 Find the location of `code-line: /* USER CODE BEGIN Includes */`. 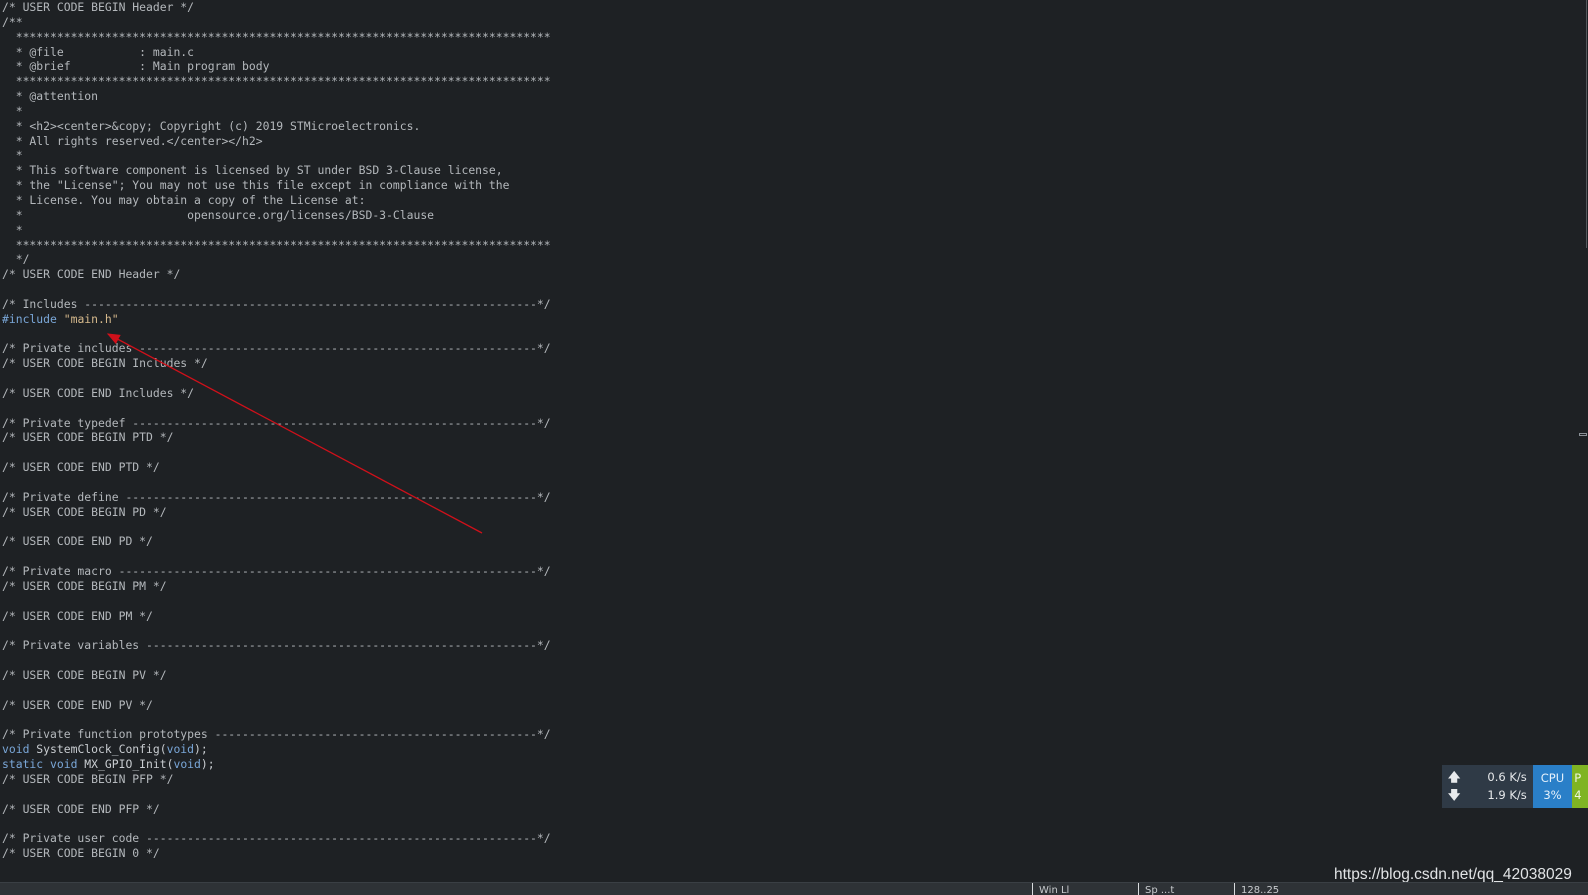

code-line: /* USER CODE BEGIN Includes */ is located at coordinates (777, 363).